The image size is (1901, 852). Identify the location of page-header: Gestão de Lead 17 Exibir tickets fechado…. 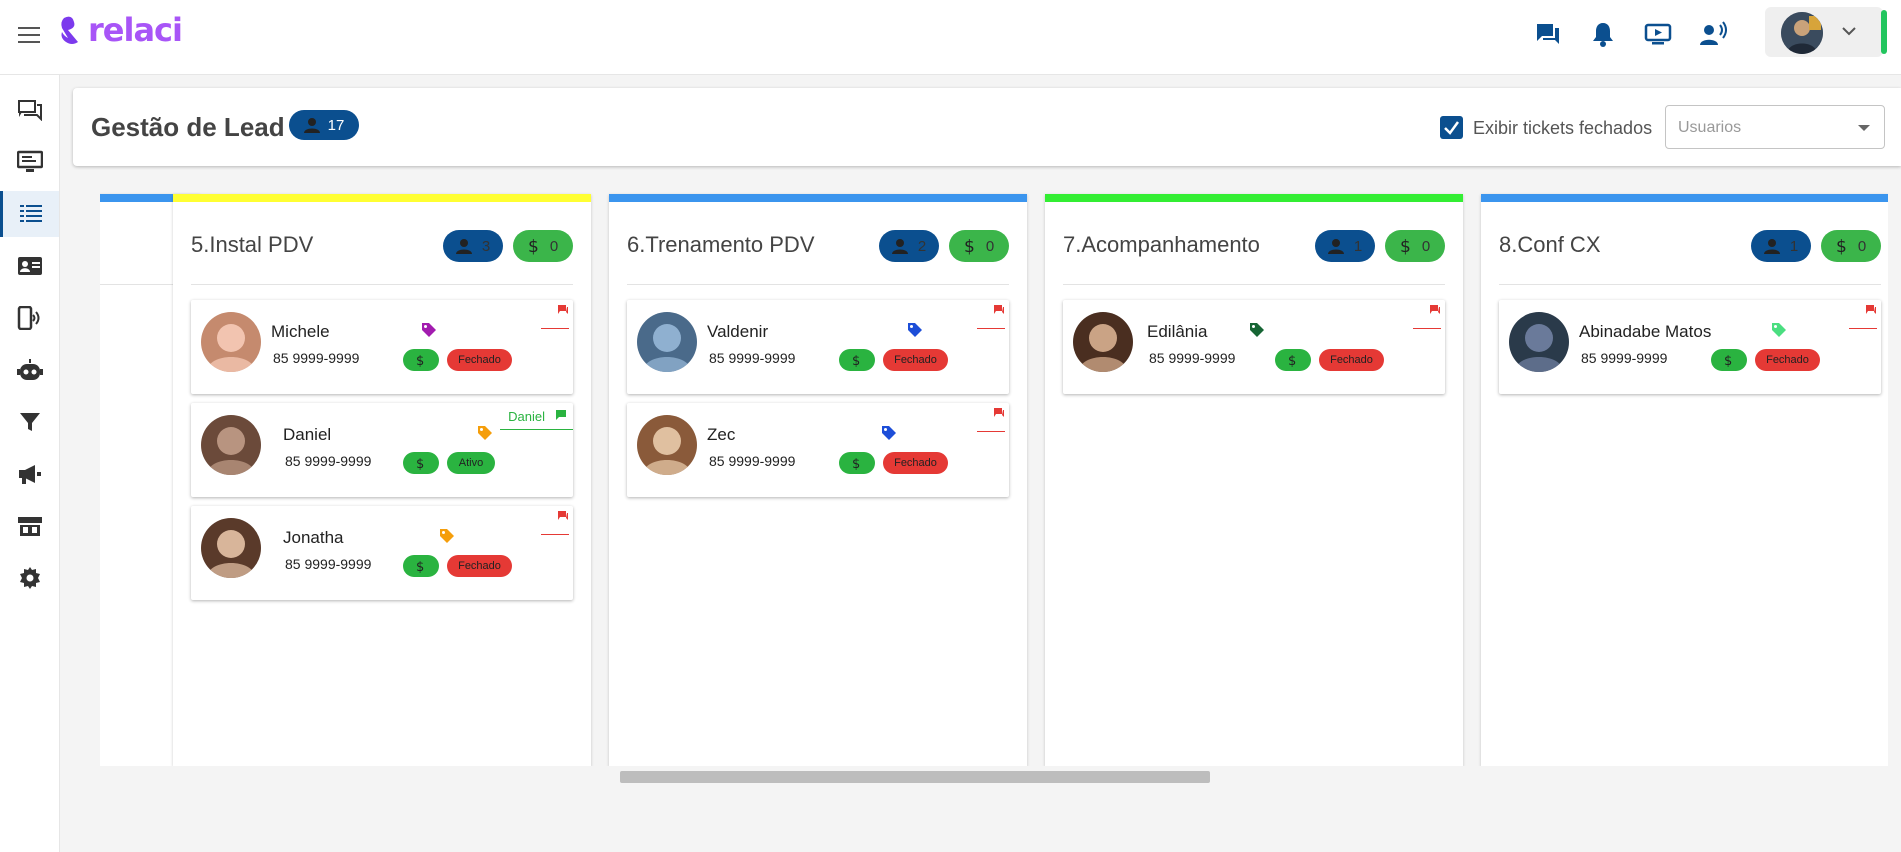
(987, 127).